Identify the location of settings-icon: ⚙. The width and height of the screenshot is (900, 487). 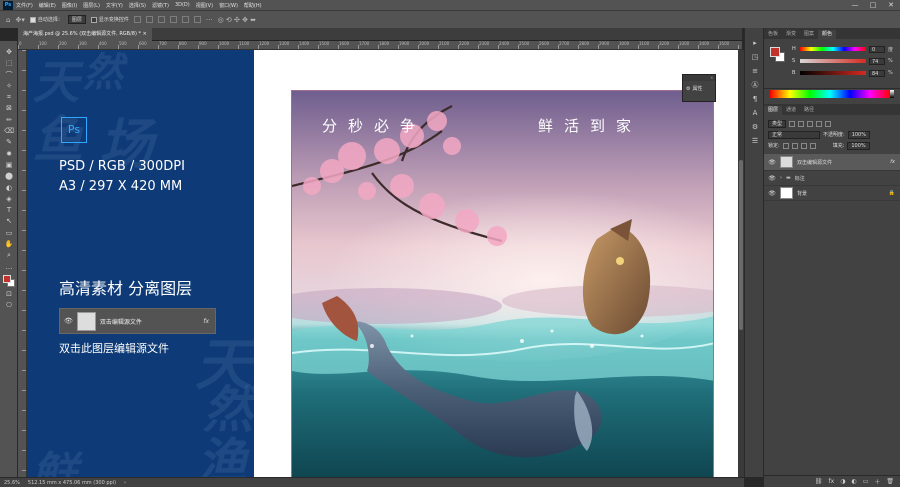
(755, 127).